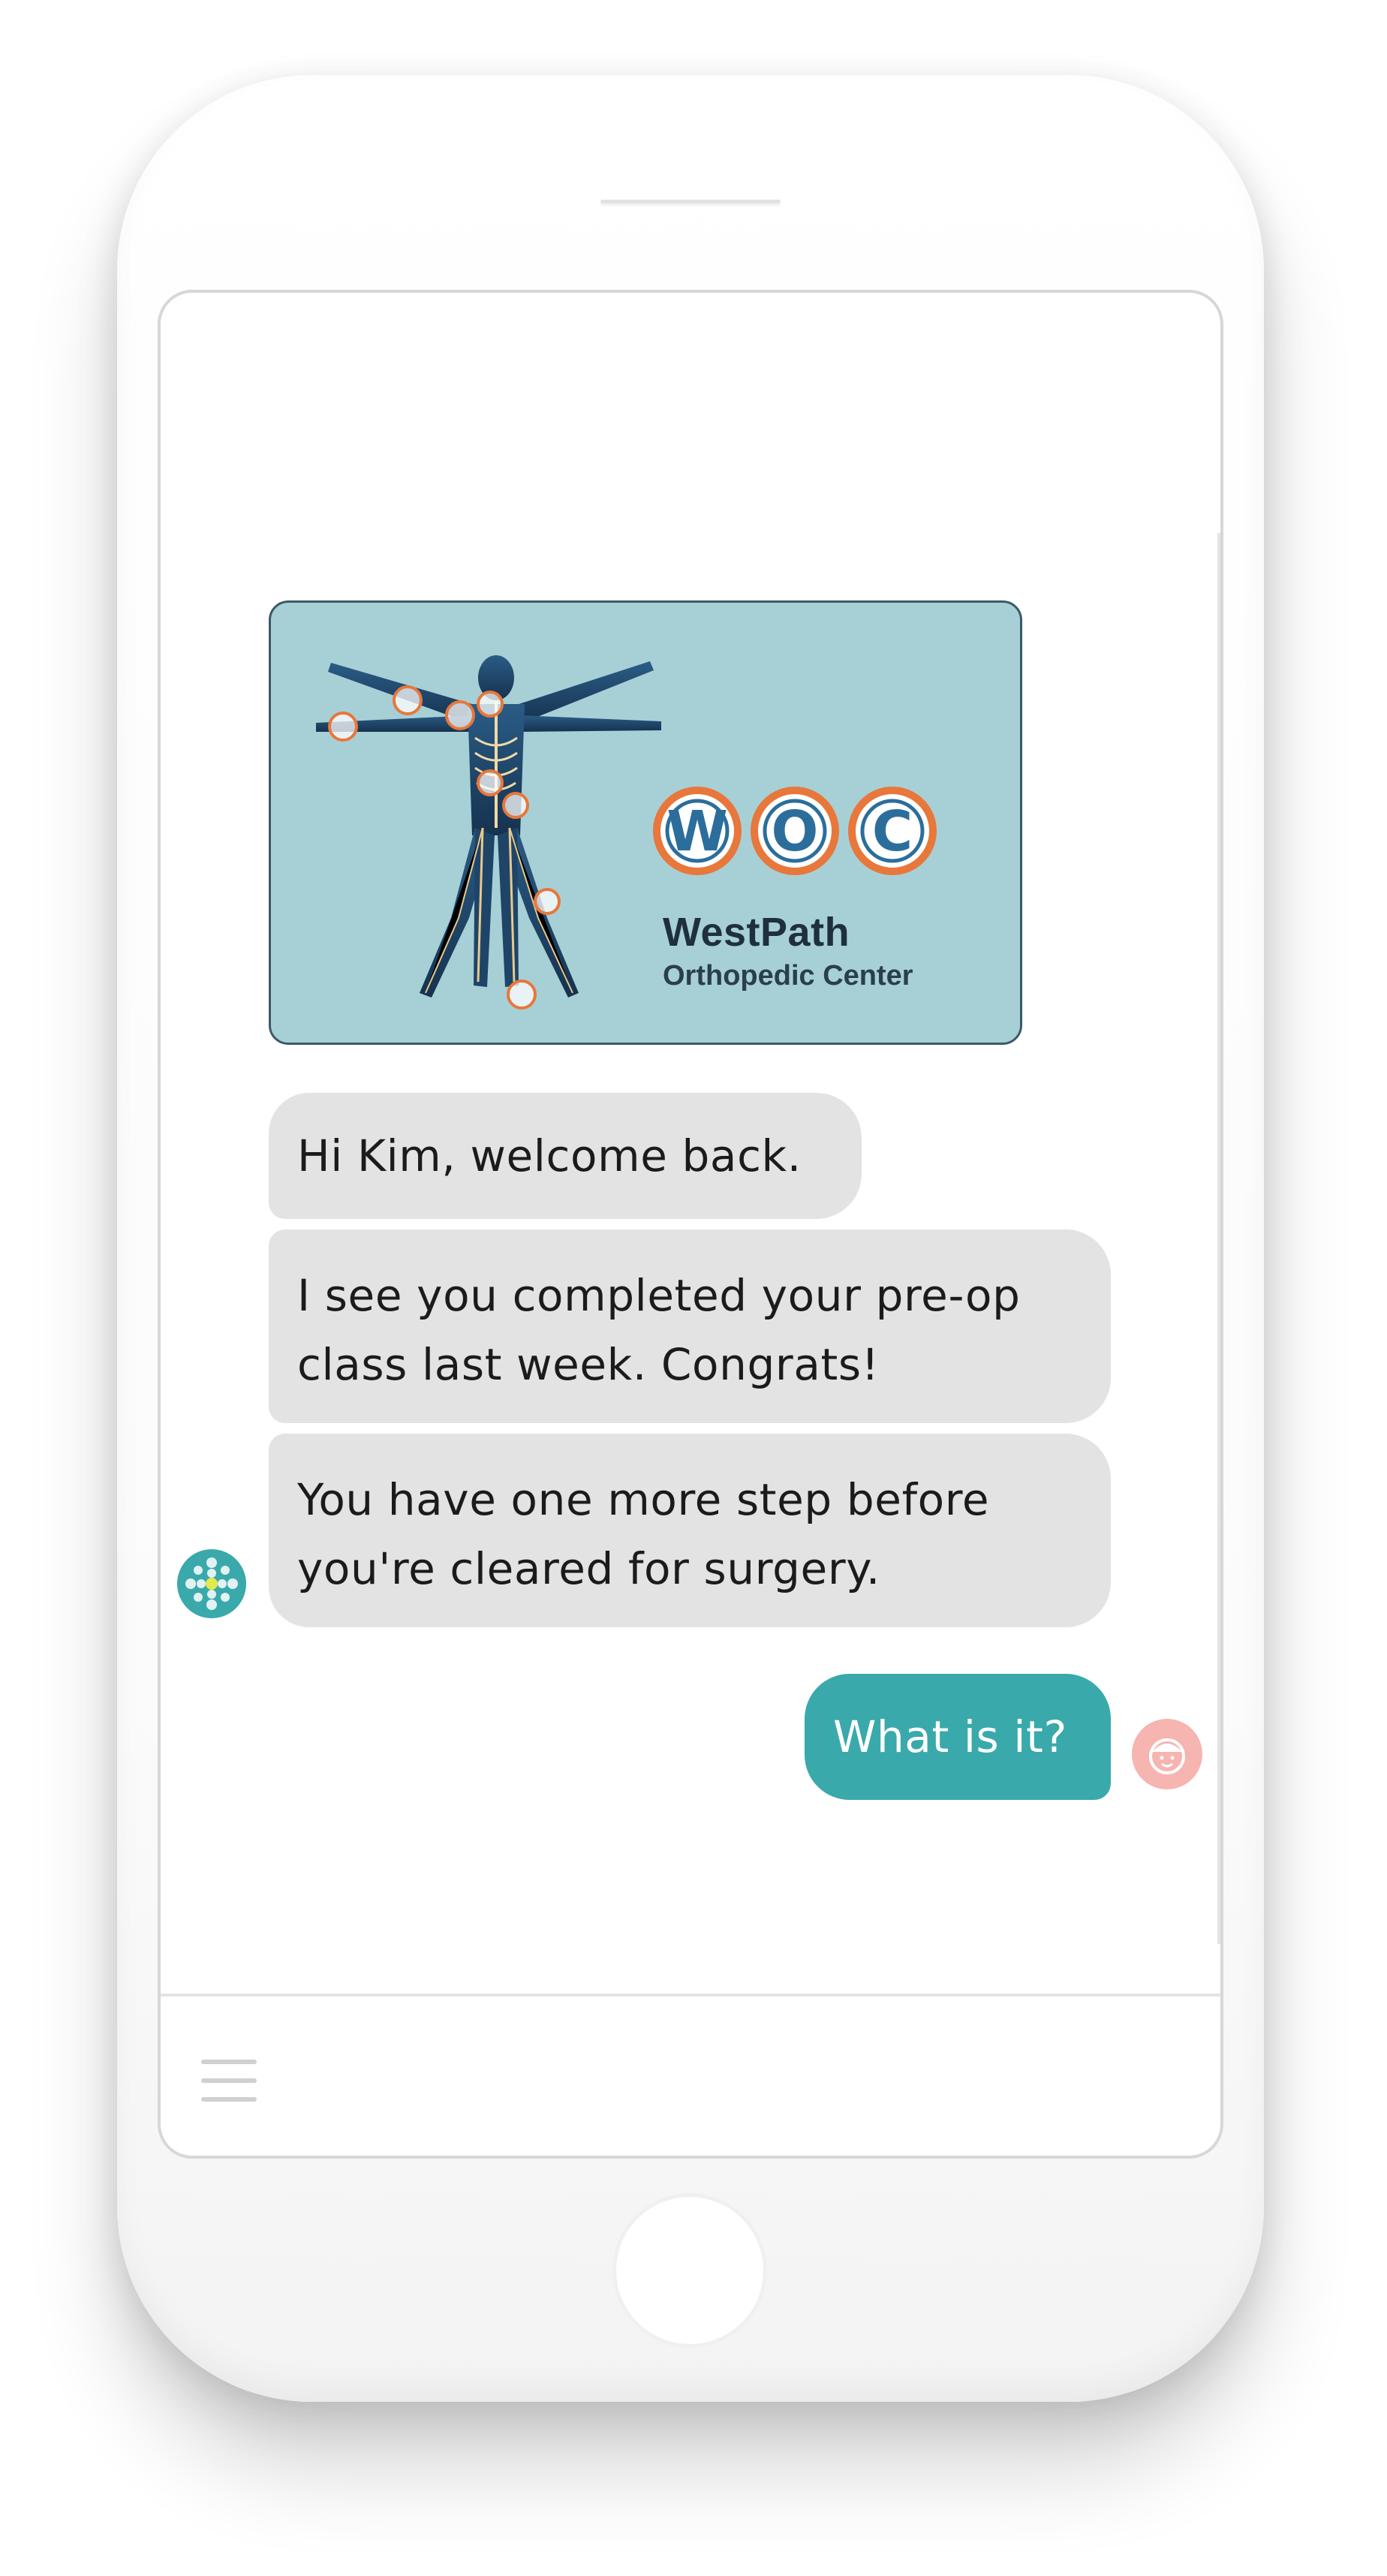  What do you see at coordinates (788, 976) in the screenshot?
I see `brand-subtitle: Orthopedic Center` at bounding box center [788, 976].